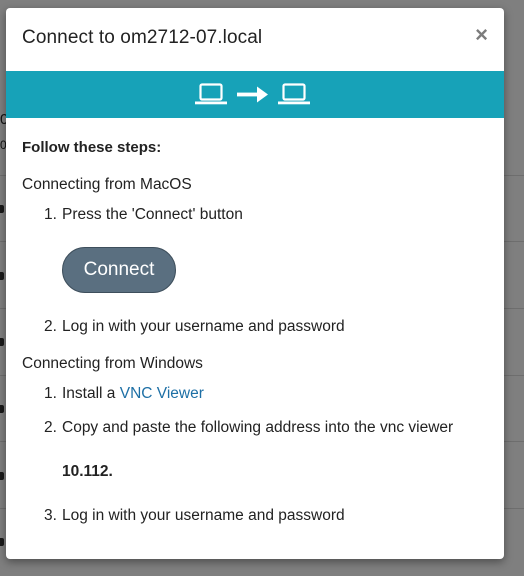  I want to click on step-text: Press the 'Connect' button, so click(152, 214).